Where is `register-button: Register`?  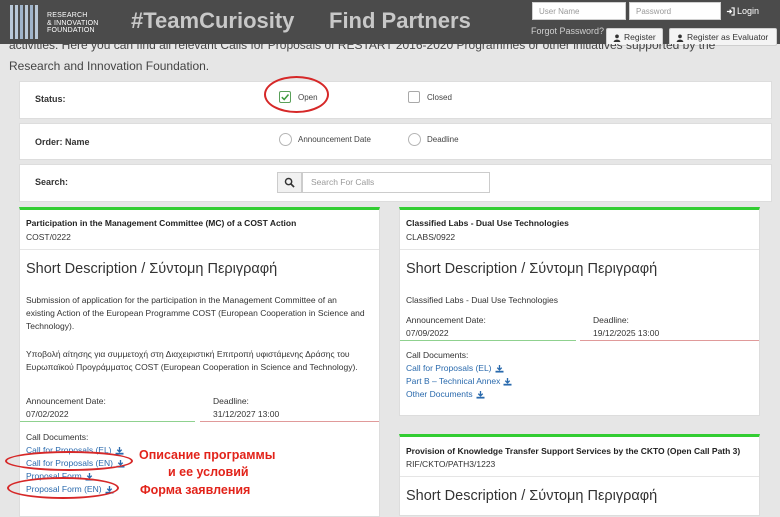 register-button: Register is located at coordinates (634, 37).